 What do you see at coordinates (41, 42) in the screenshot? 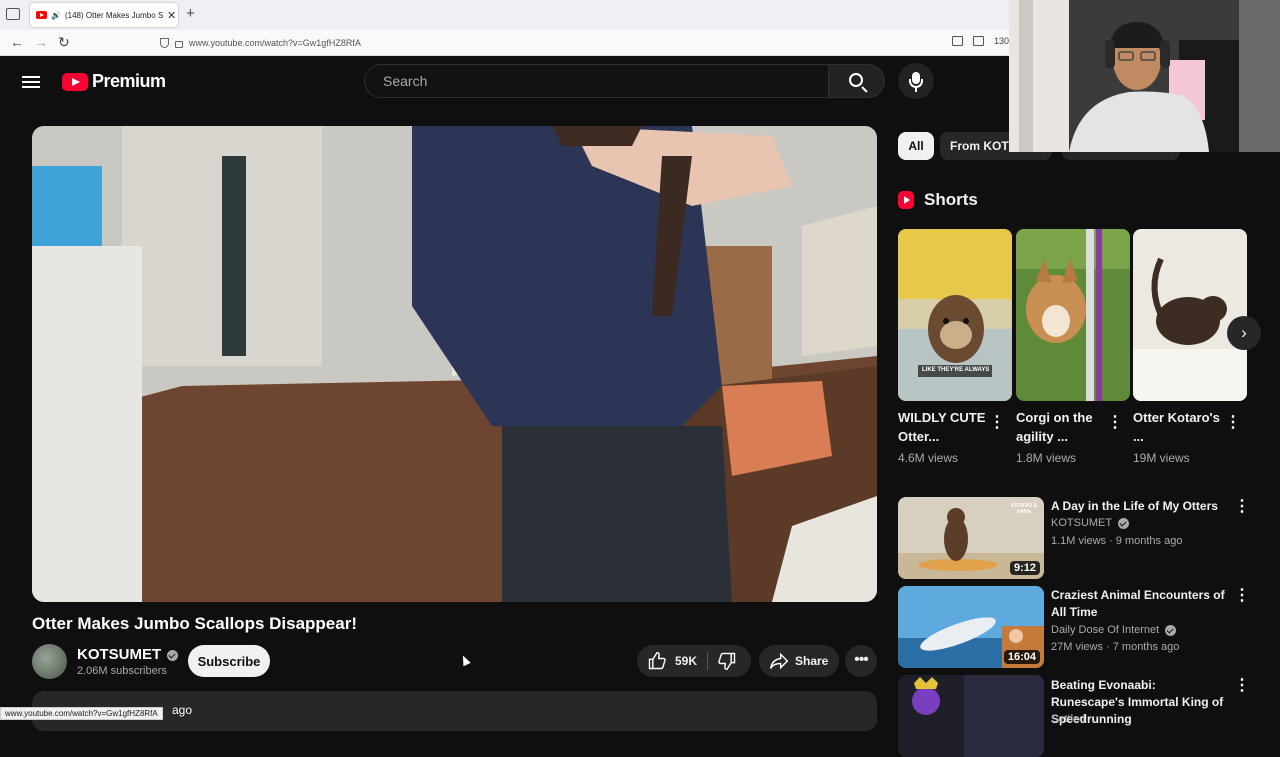
I see `forward-icon: →` at bounding box center [41, 42].